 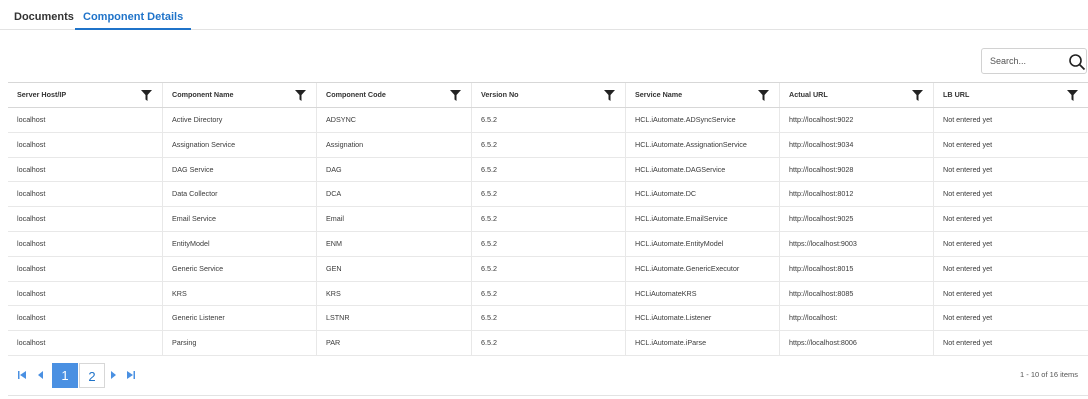 I want to click on cell-service-name: HCLiAutomateKRS, so click(x=702, y=293).